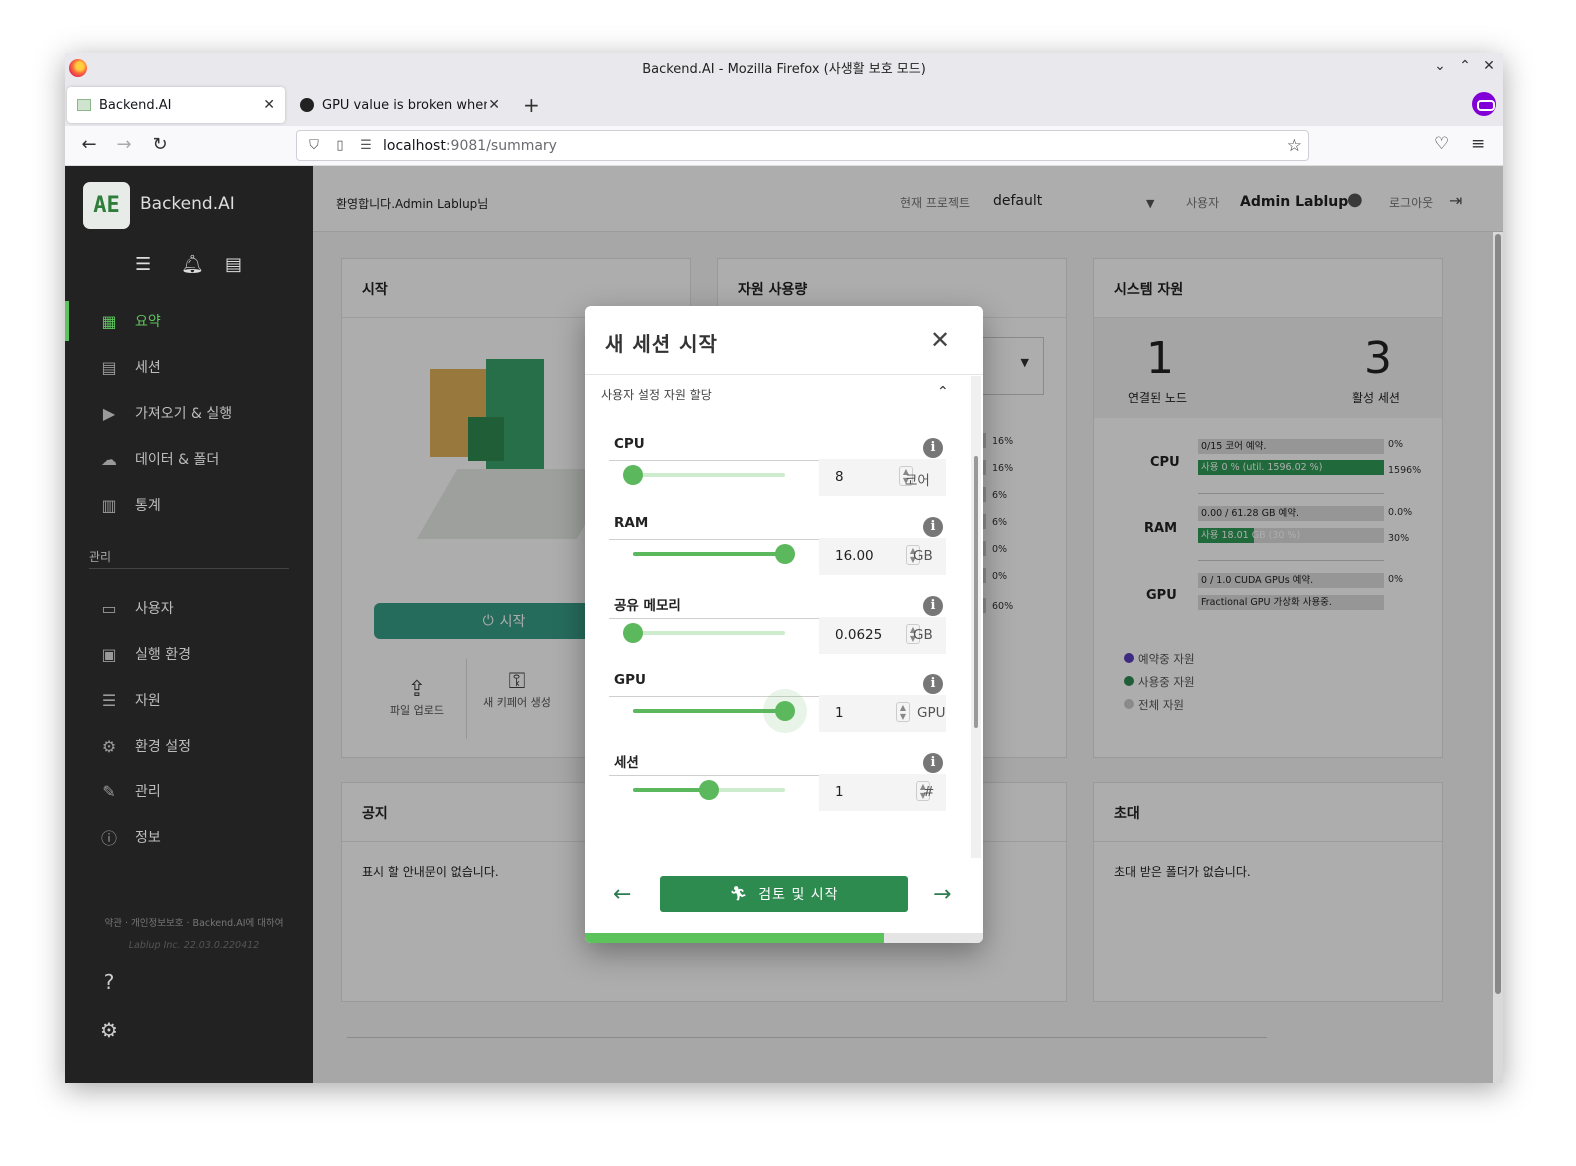  I want to click on chevron-up-icon: ⌃, so click(943, 392).